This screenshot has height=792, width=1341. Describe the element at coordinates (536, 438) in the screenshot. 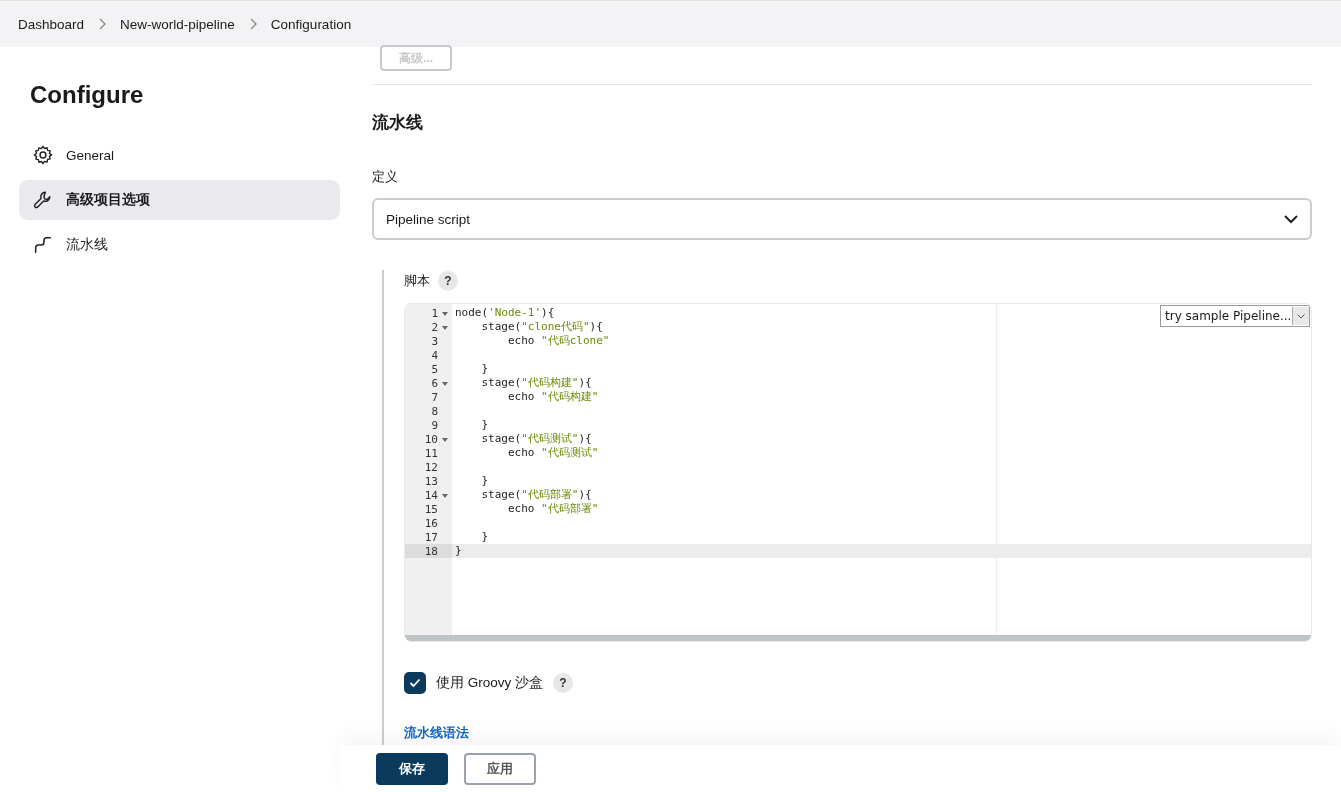

I see `code-line: stage("代码测试"){` at that location.